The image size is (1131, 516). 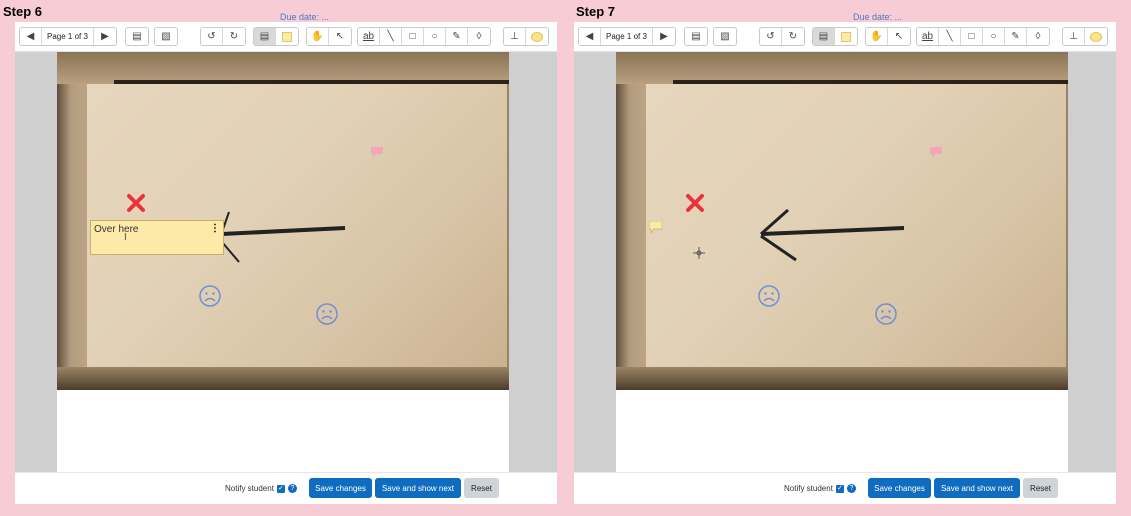 What do you see at coordinates (116, 229) in the screenshot?
I see `sticky-comment-text: Over here` at bounding box center [116, 229].